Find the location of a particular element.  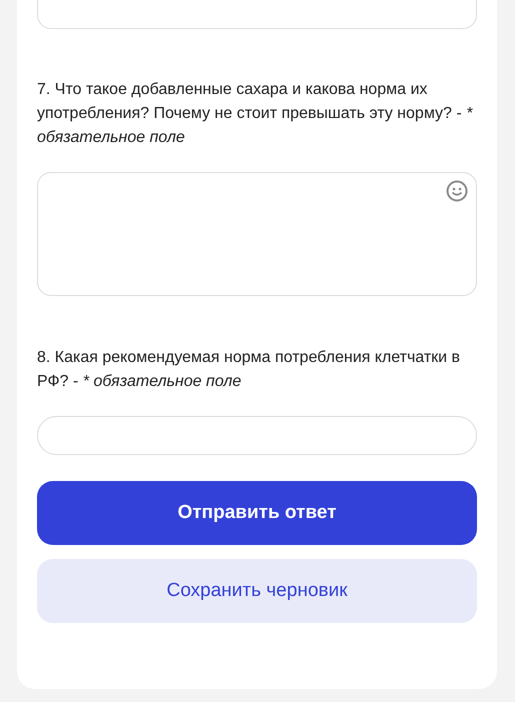

answer-field is located at coordinates (257, 435).